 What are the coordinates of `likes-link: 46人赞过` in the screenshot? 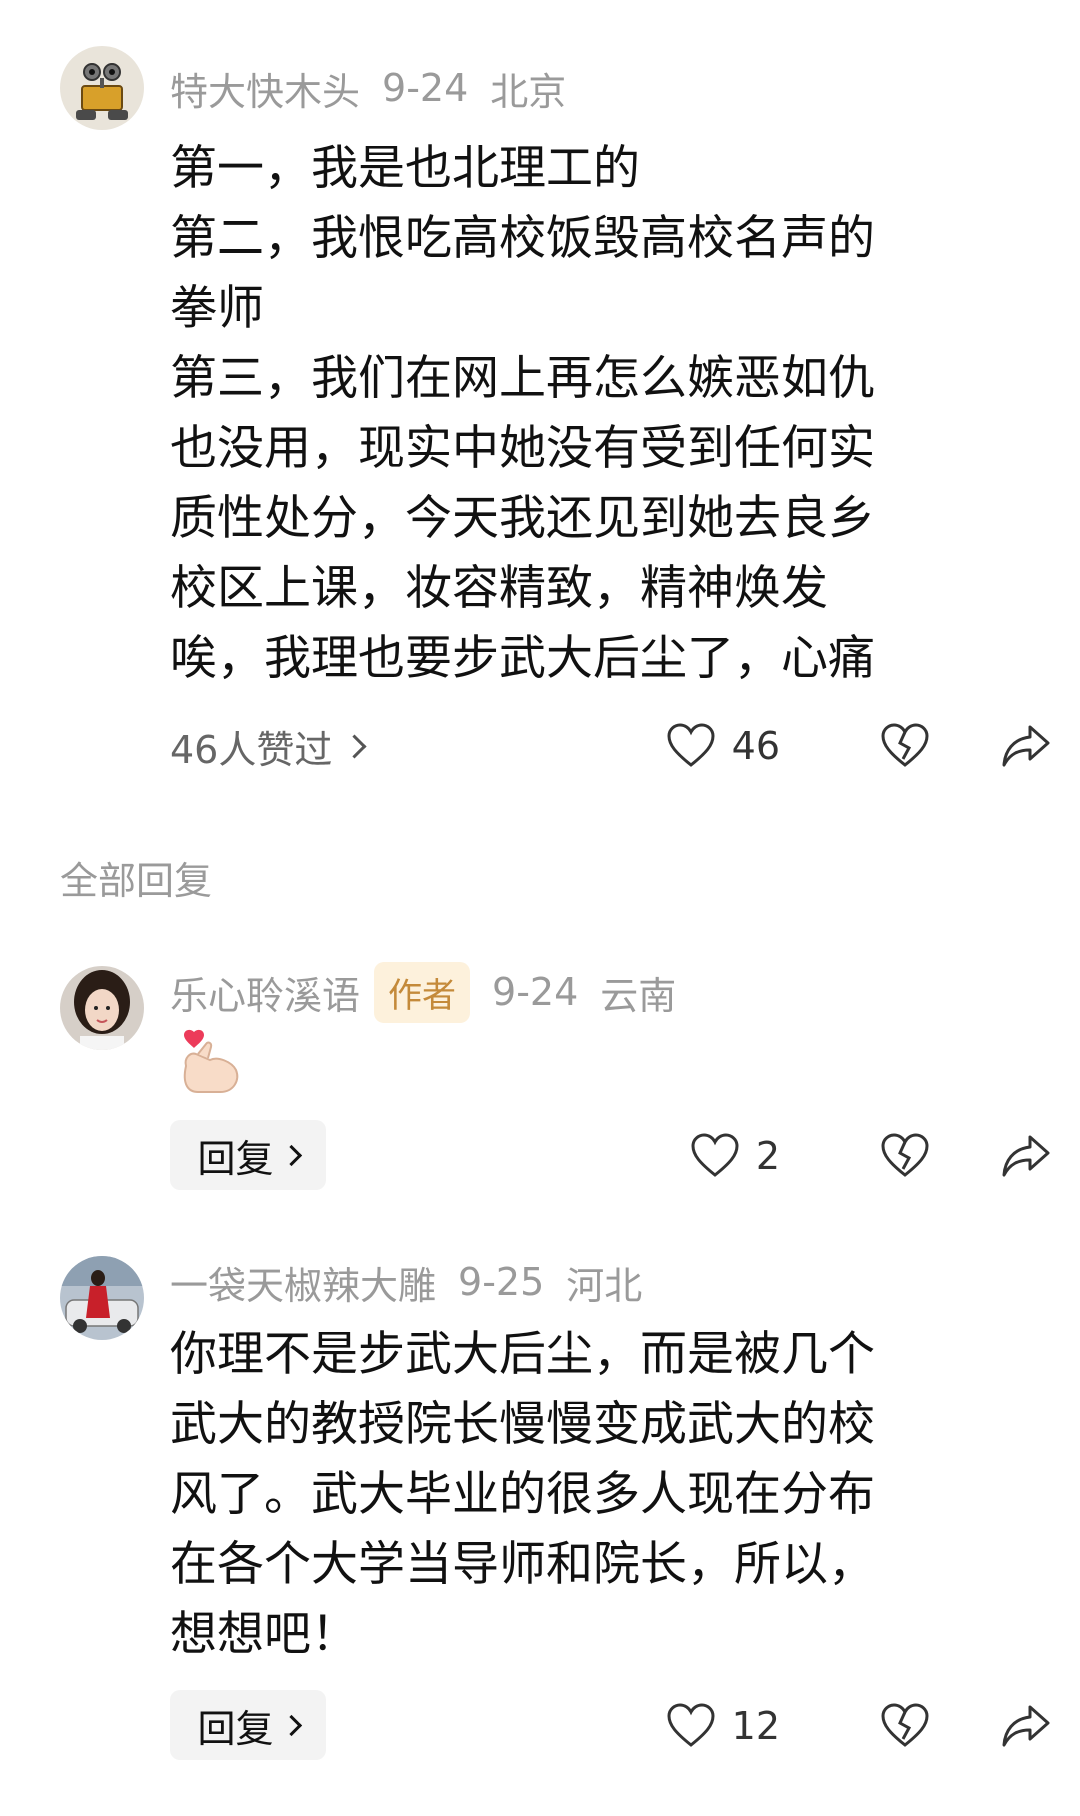 It's located at (268, 746).